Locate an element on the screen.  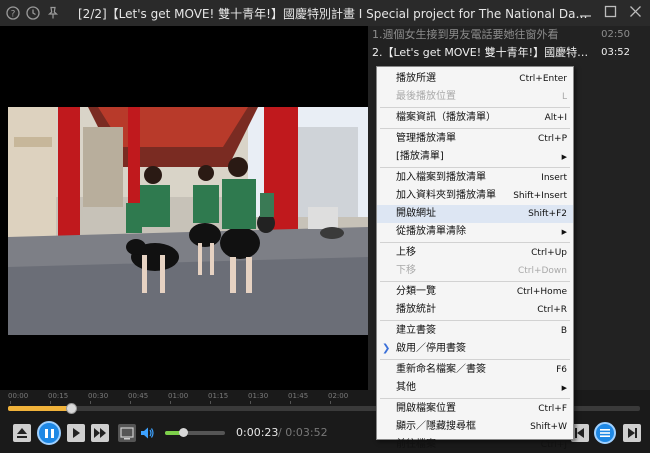
menu-item-label: 播放所選 is located at coordinates (416, 78).